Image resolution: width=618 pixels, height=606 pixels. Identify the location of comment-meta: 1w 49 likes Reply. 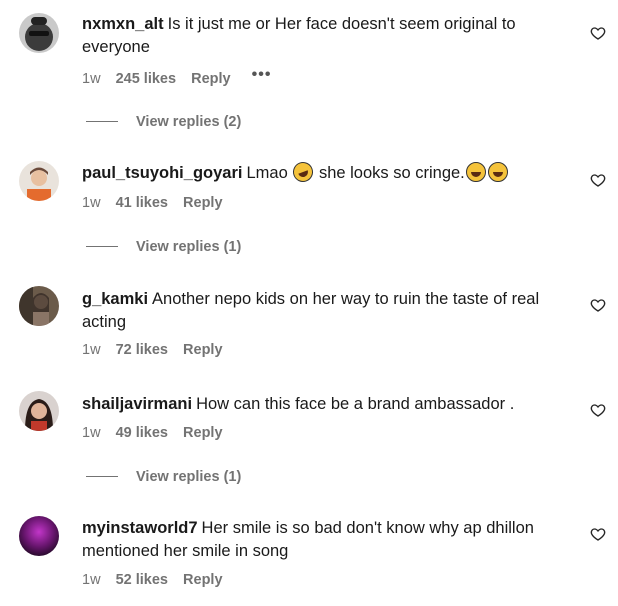
(158, 433).